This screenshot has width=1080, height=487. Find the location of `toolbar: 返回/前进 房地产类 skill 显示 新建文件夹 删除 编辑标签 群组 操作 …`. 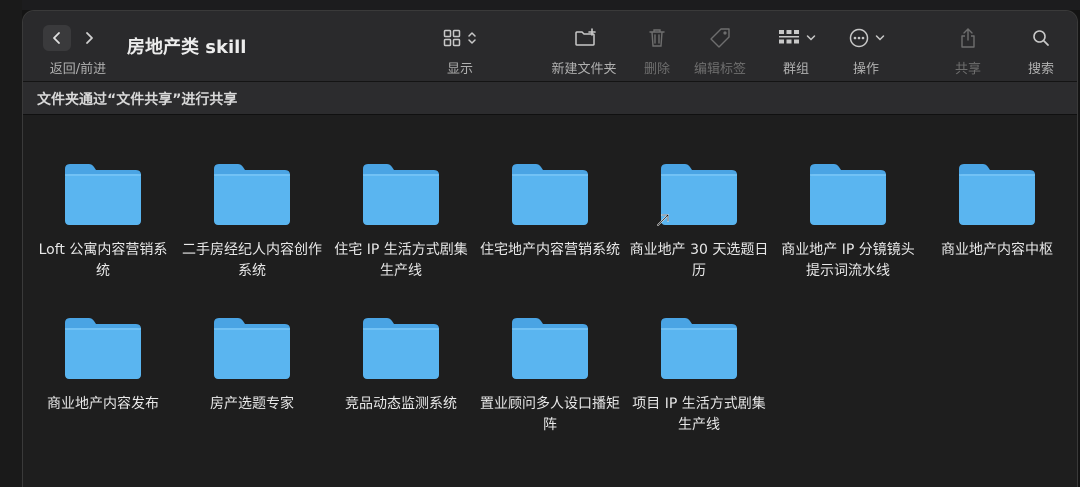

toolbar: 返回/前进 房地产类 skill 显示 新建文件夹 删除 编辑标签 群组 操作 … is located at coordinates (550, 46).